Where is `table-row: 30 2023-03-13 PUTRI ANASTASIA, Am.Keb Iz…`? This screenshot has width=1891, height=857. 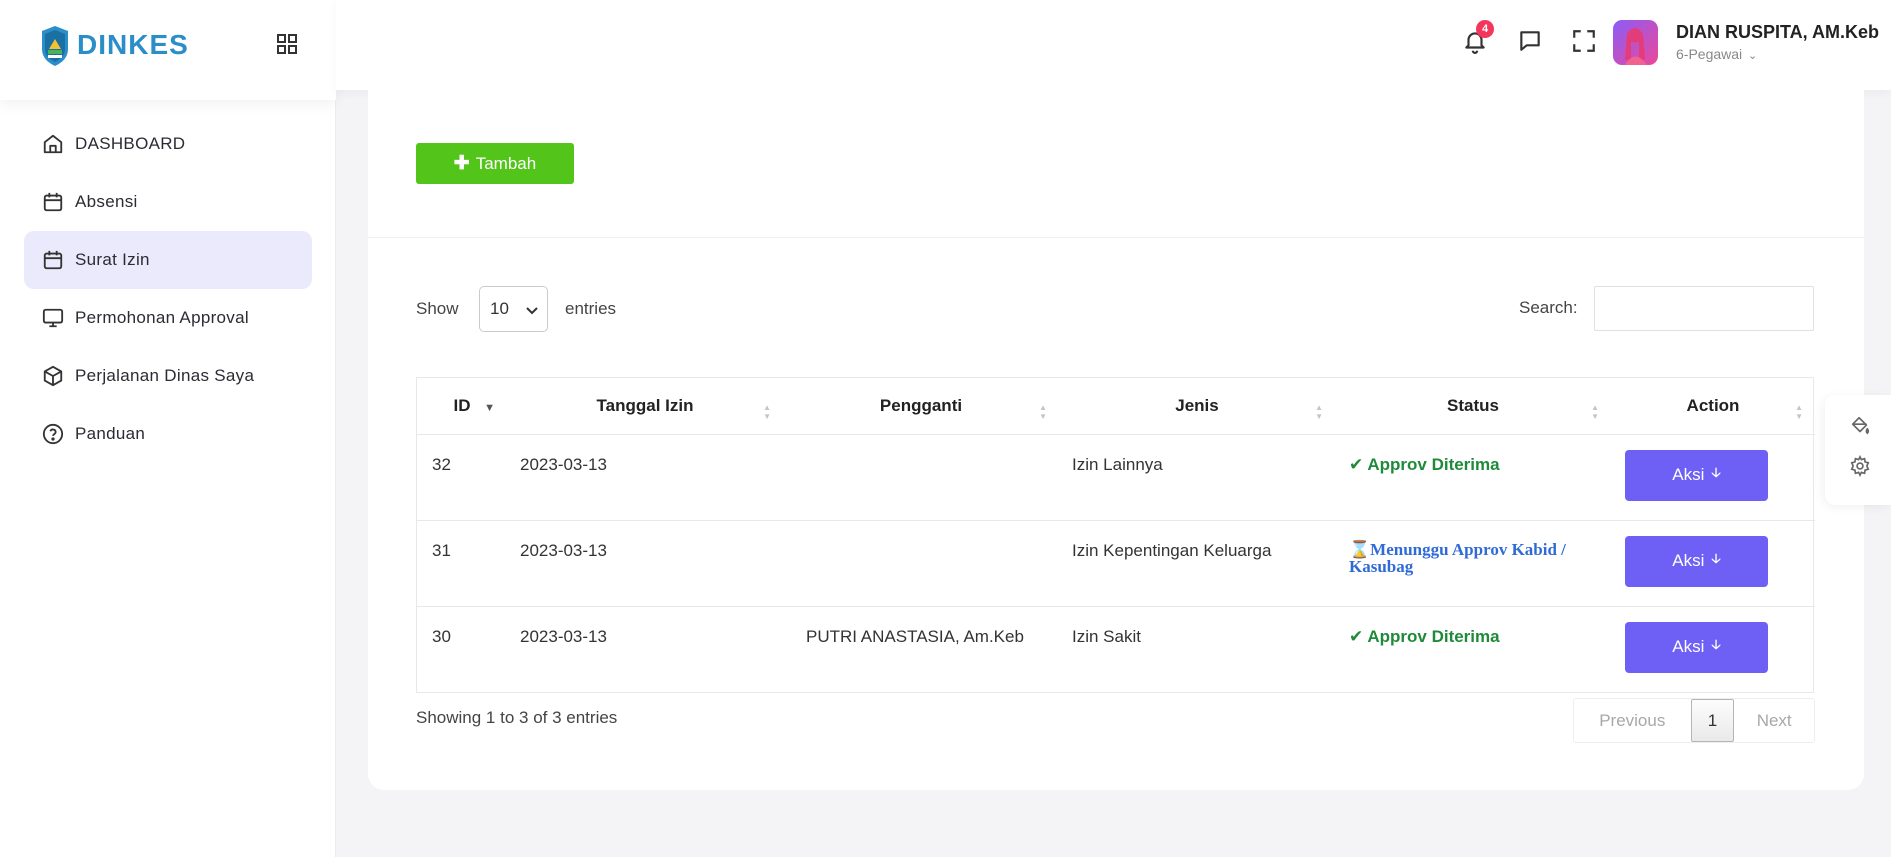 table-row: 30 2023-03-13 PUTRI ANASTASIA, Am.Keb Iz… is located at coordinates (1116, 649).